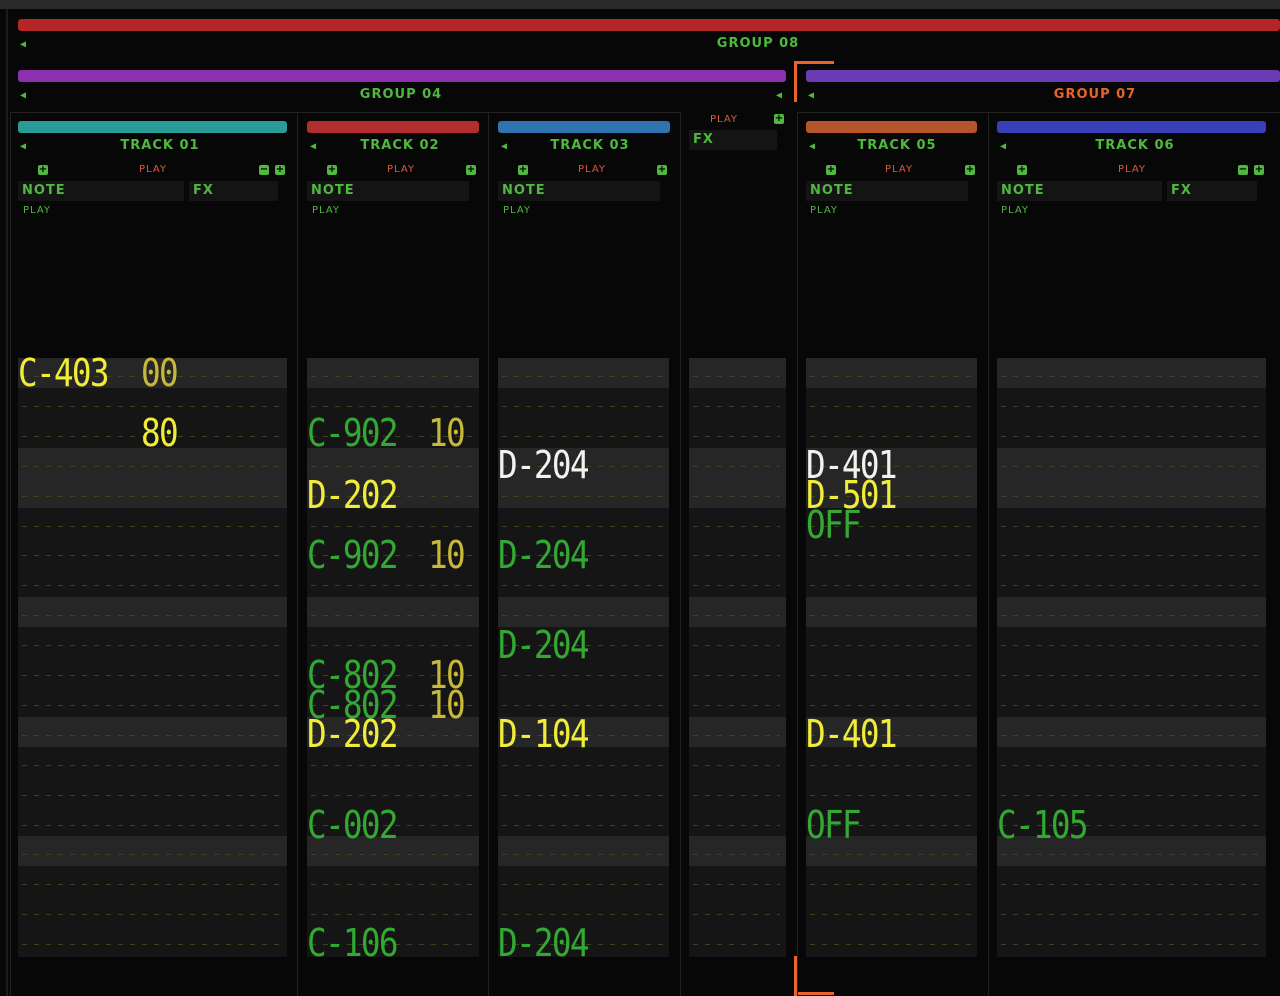  What do you see at coordinates (812, 147) in the screenshot?
I see `track05-collapse-arrow-icon: ◀` at bounding box center [812, 147].